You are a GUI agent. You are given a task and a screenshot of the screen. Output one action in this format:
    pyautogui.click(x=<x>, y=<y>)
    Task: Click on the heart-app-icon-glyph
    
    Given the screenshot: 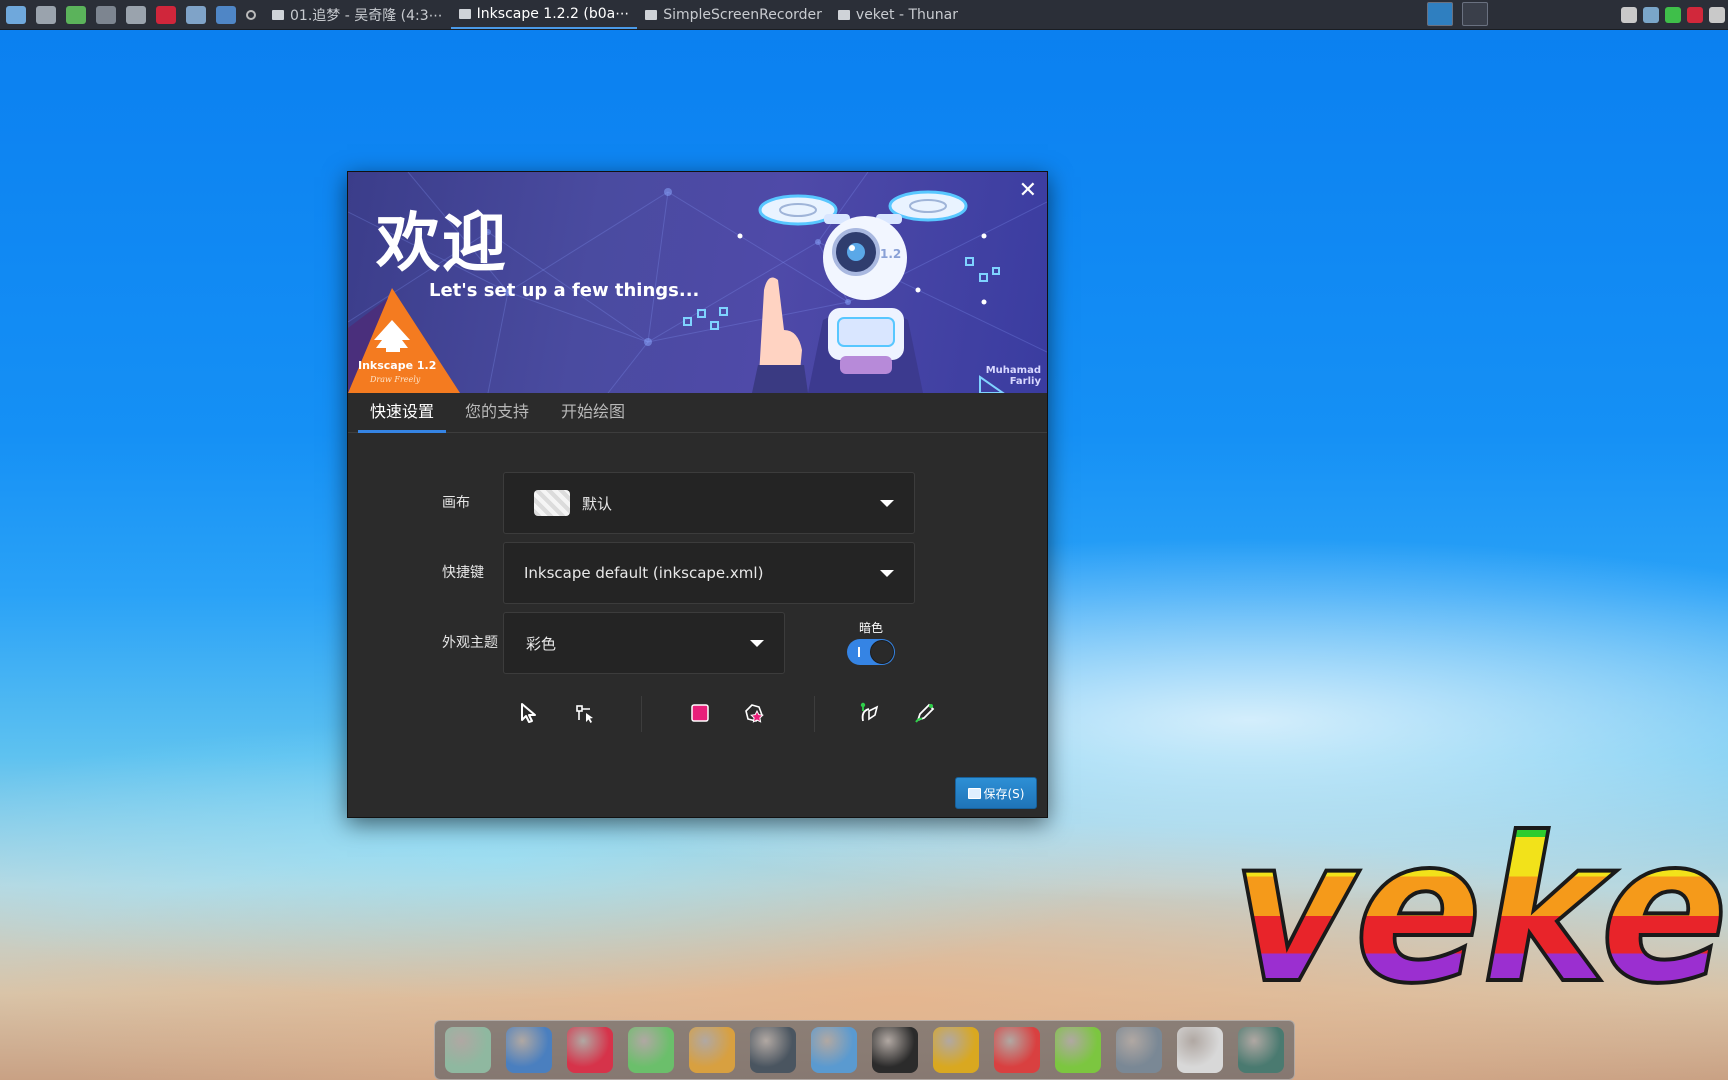 What is the action you would take?
    pyautogui.click(x=166, y=14)
    